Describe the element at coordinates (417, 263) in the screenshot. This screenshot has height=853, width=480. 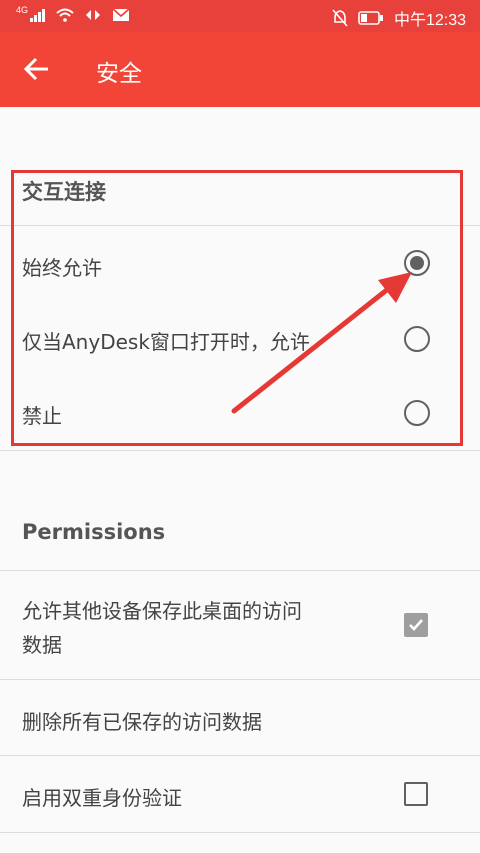
I see `radio-button-selected` at that location.